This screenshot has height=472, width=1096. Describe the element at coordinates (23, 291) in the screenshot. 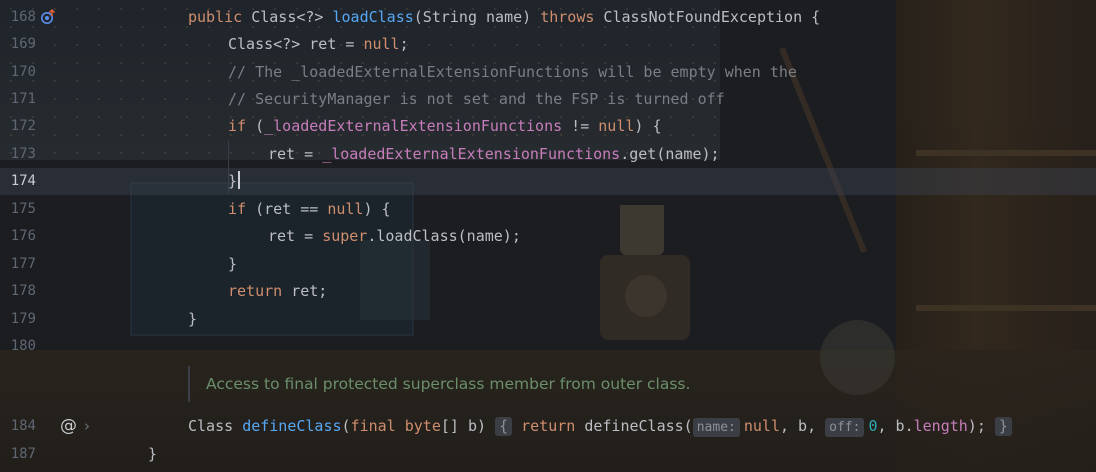

I see `line-number: 178` at that location.